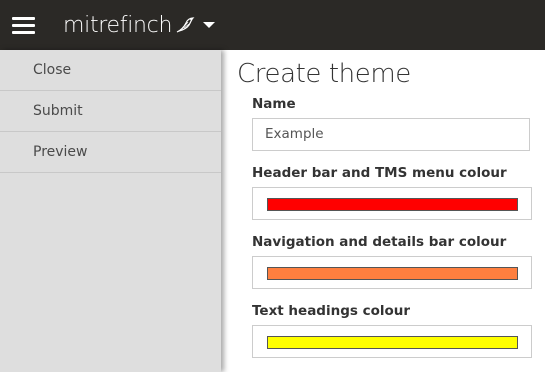  What do you see at coordinates (110, 152) in the screenshot?
I see `sidebar-item-preview: Preview` at bounding box center [110, 152].